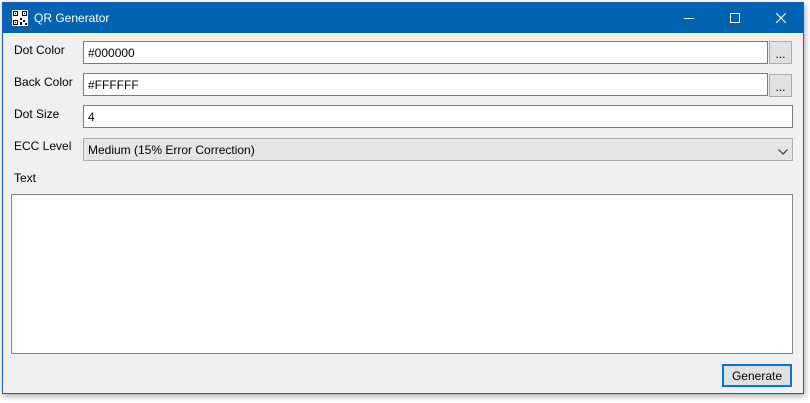  What do you see at coordinates (438, 149) in the screenshot?
I see `ecc-level-select: Medium (15% Error Correction)` at bounding box center [438, 149].